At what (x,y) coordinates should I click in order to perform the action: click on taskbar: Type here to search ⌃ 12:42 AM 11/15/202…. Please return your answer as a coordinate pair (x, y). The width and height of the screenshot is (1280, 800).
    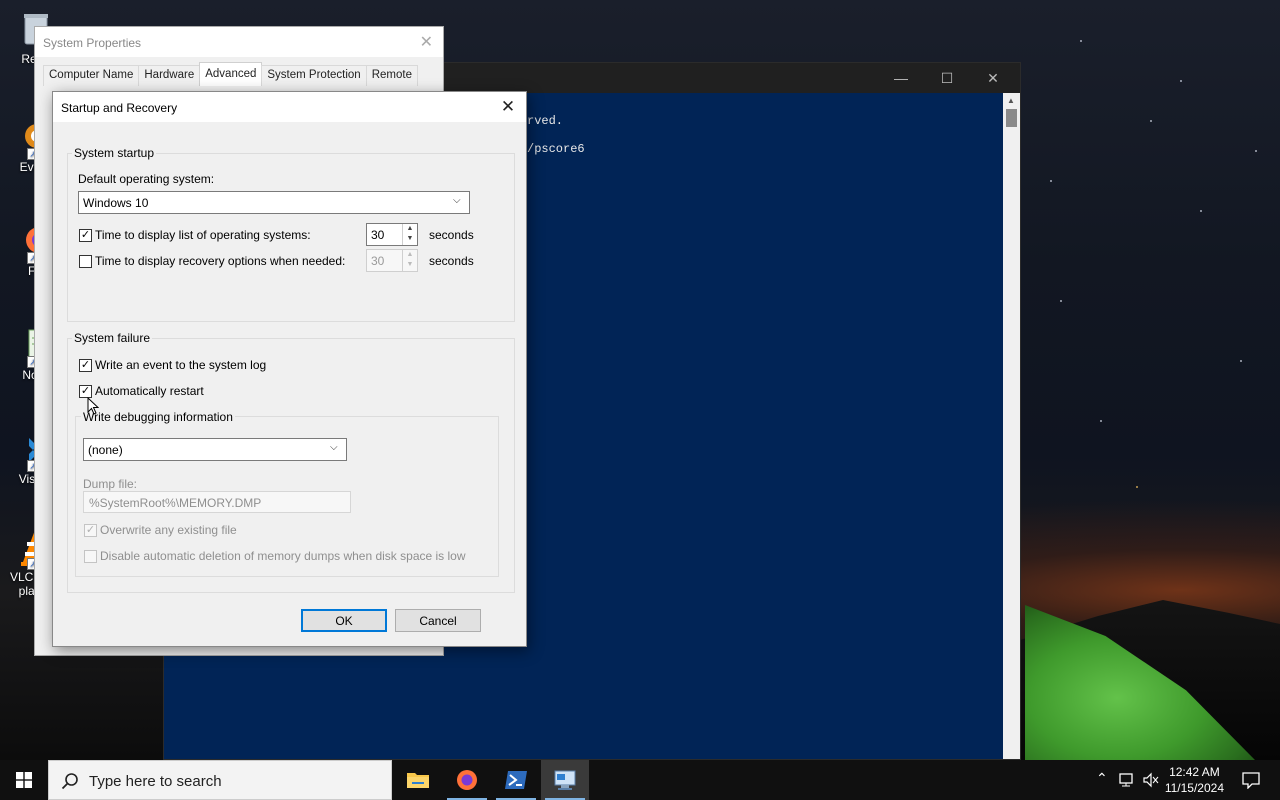
    Looking at the image, I should click on (640, 780).